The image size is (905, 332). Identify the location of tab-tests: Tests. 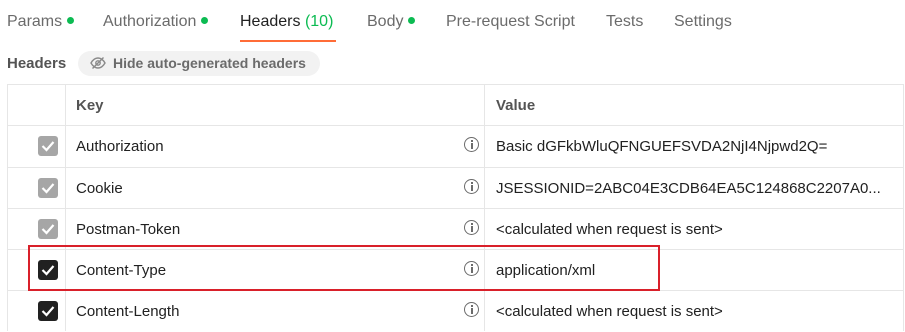
(624, 22).